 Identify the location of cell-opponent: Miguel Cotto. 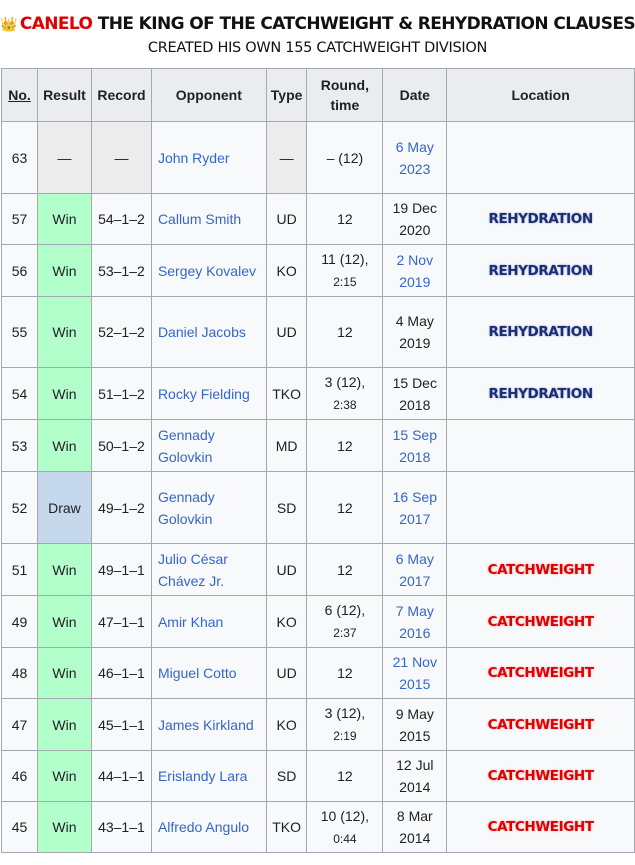
(208, 673).